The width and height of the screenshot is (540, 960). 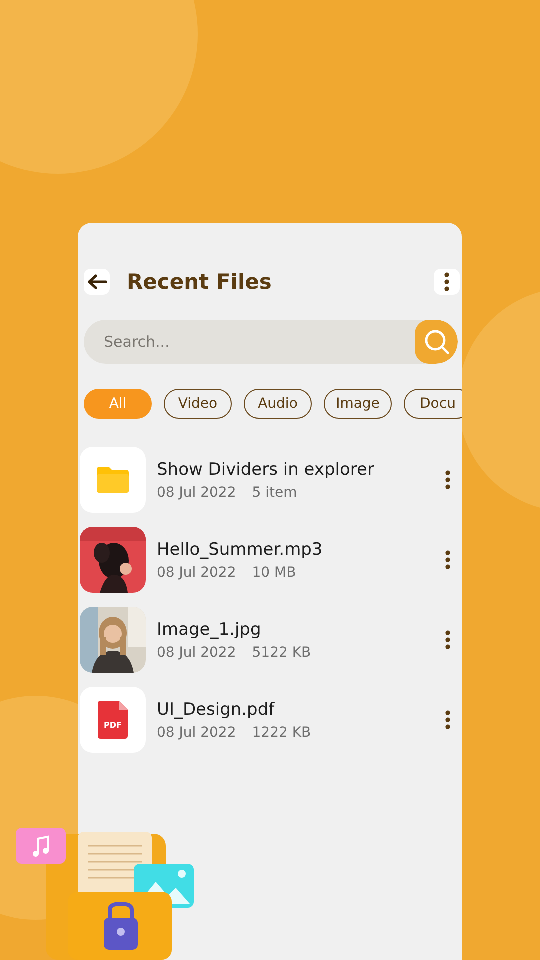 What do you see at coordinates (433, 404) in the screenshot?
I see `filter-chip: Docu` at bounding box center [433, 404].